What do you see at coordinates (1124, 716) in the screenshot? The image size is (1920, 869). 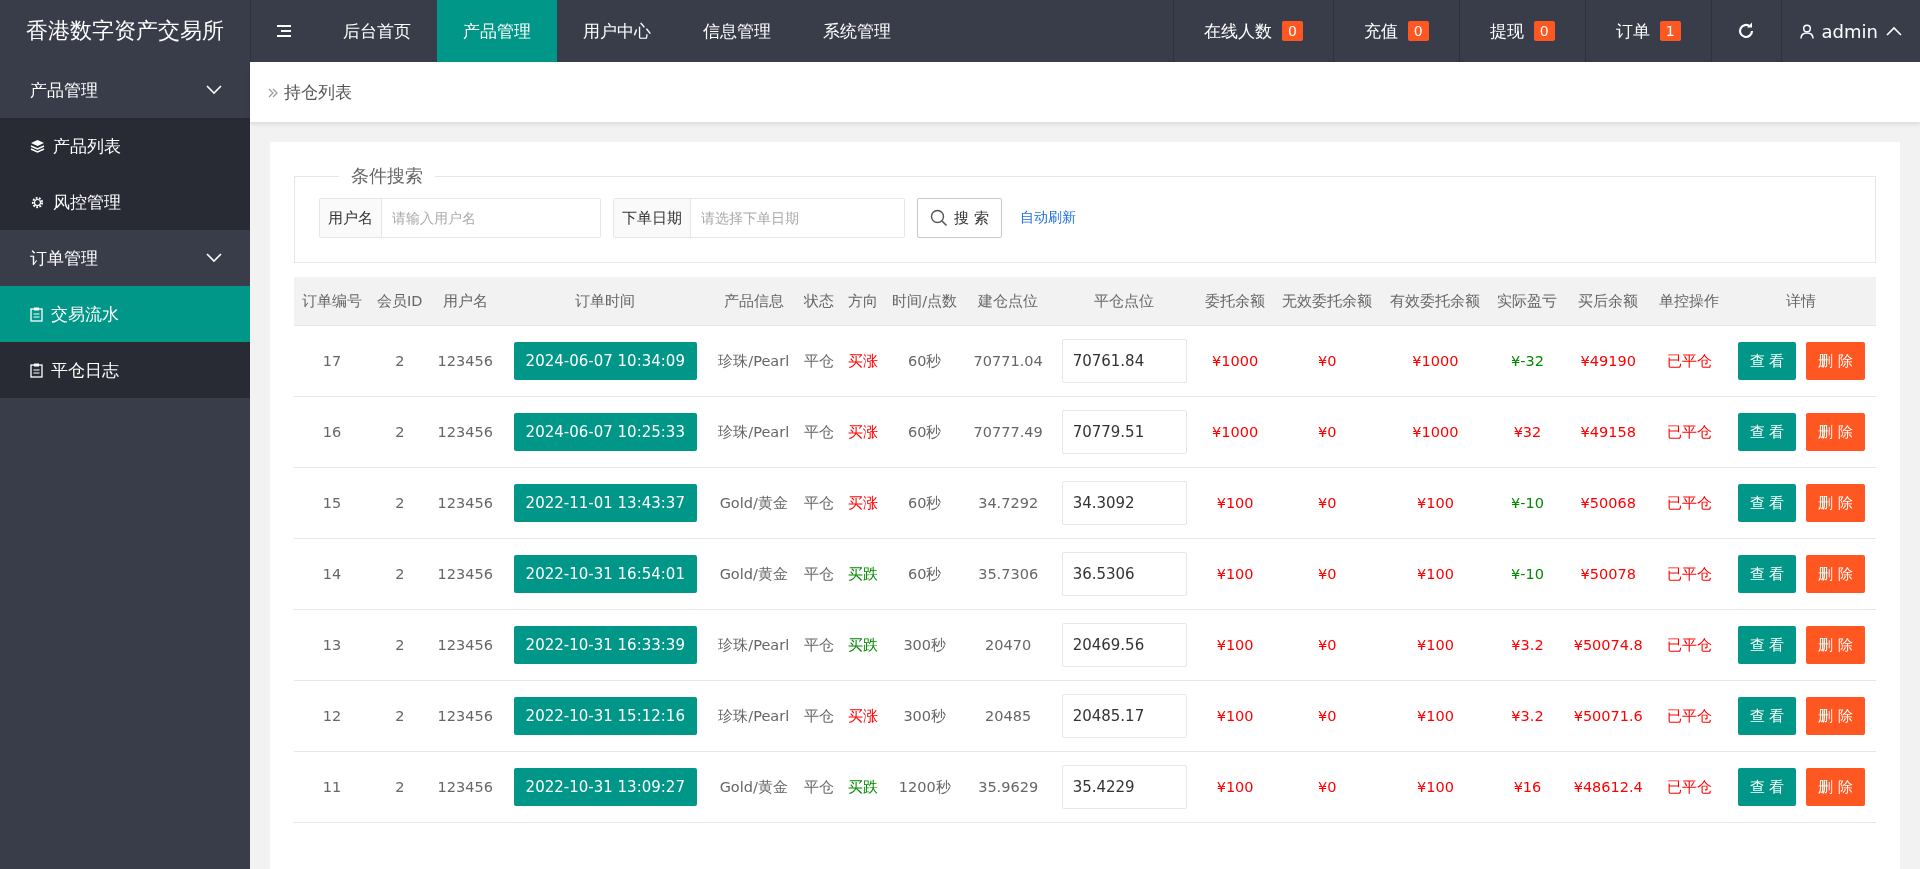 I see `close-price-input: 20485.17` at bounding box center [1124, 716].